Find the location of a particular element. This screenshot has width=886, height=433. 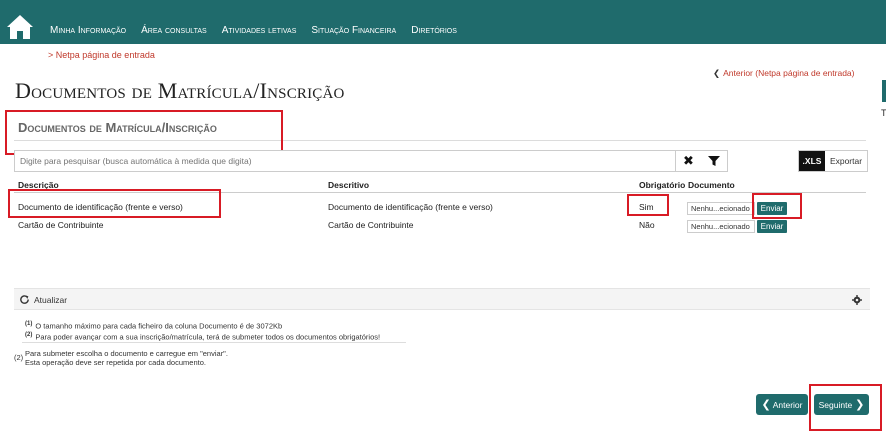

nav-item-situacao-financeira: Situação Financeira is located at coordinates (353, 30).